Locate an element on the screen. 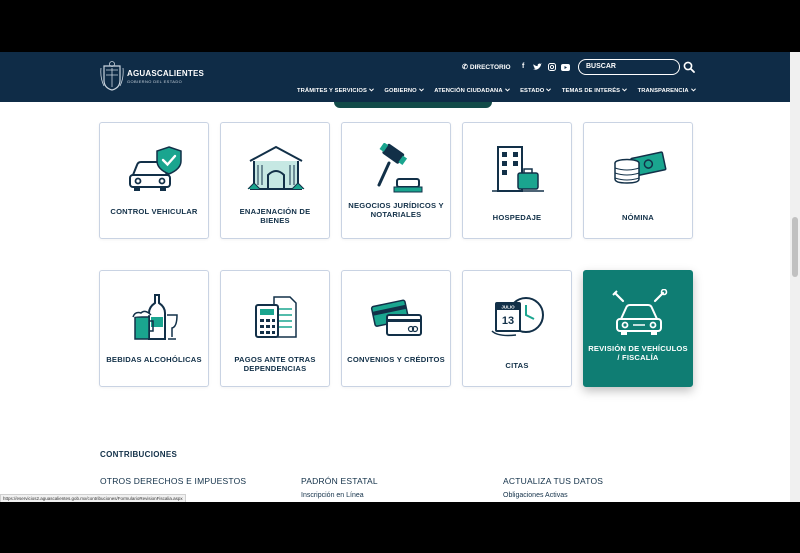 The image size is (800, 553). car-shield-icon is located at coordinates (155, 168).